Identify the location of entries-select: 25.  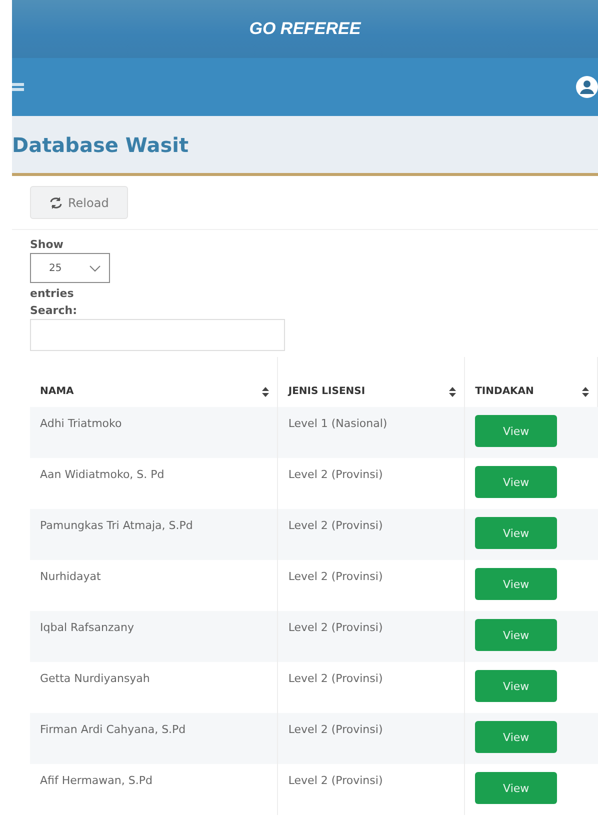
(70, 268).